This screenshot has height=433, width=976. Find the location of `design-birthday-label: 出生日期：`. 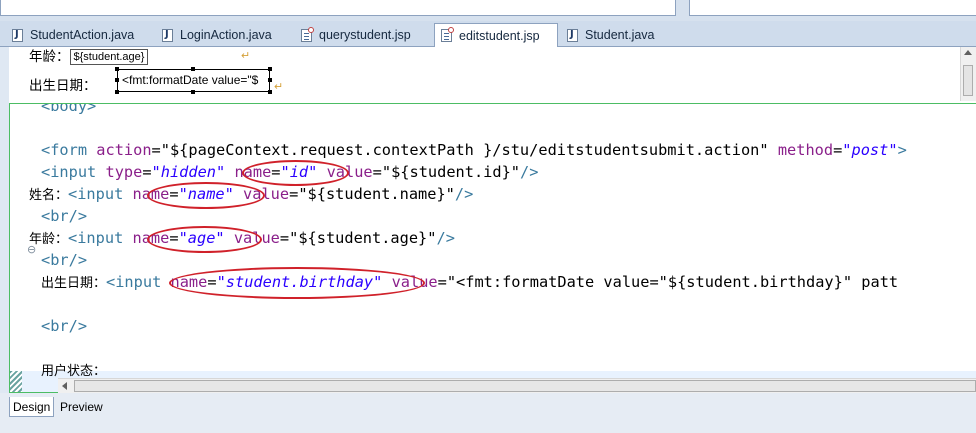

design-birthday-label: 出生日期： is located at coordinates (63, 86).